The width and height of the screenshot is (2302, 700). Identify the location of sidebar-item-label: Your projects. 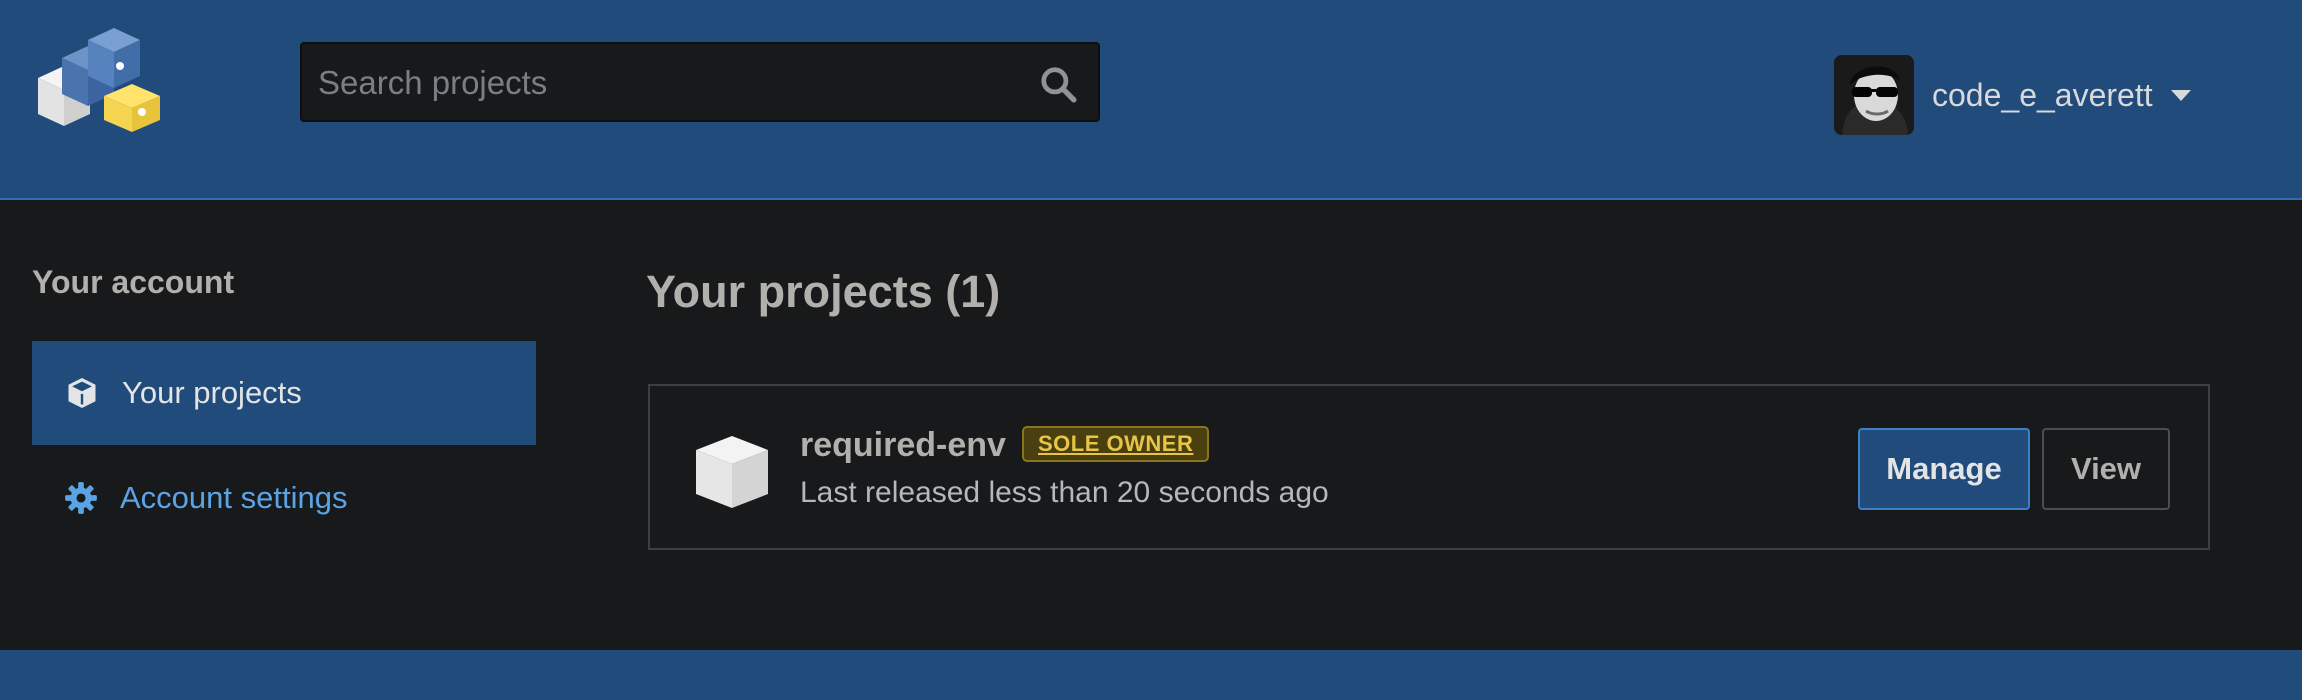
(212, 392).